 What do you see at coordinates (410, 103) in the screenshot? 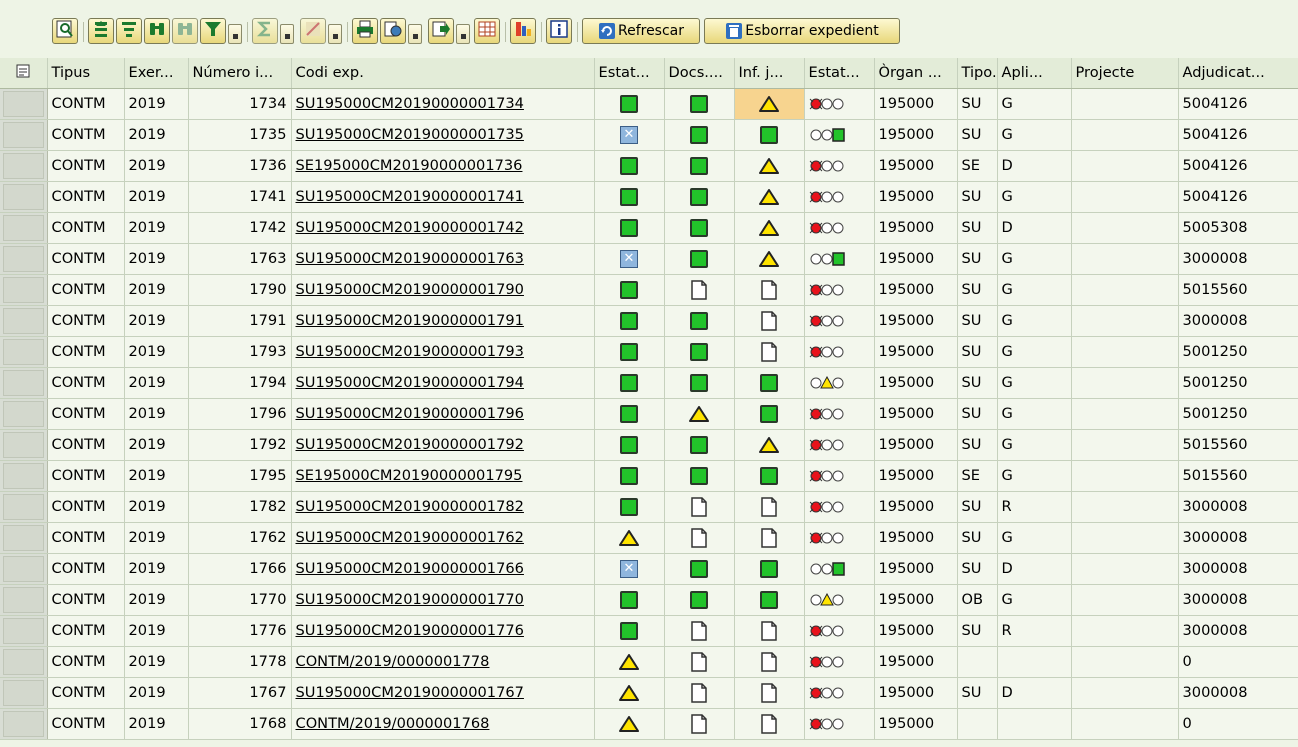
I see `codi-exp-link: SU195000CM20190000001734` at bounding box center [410, 103].